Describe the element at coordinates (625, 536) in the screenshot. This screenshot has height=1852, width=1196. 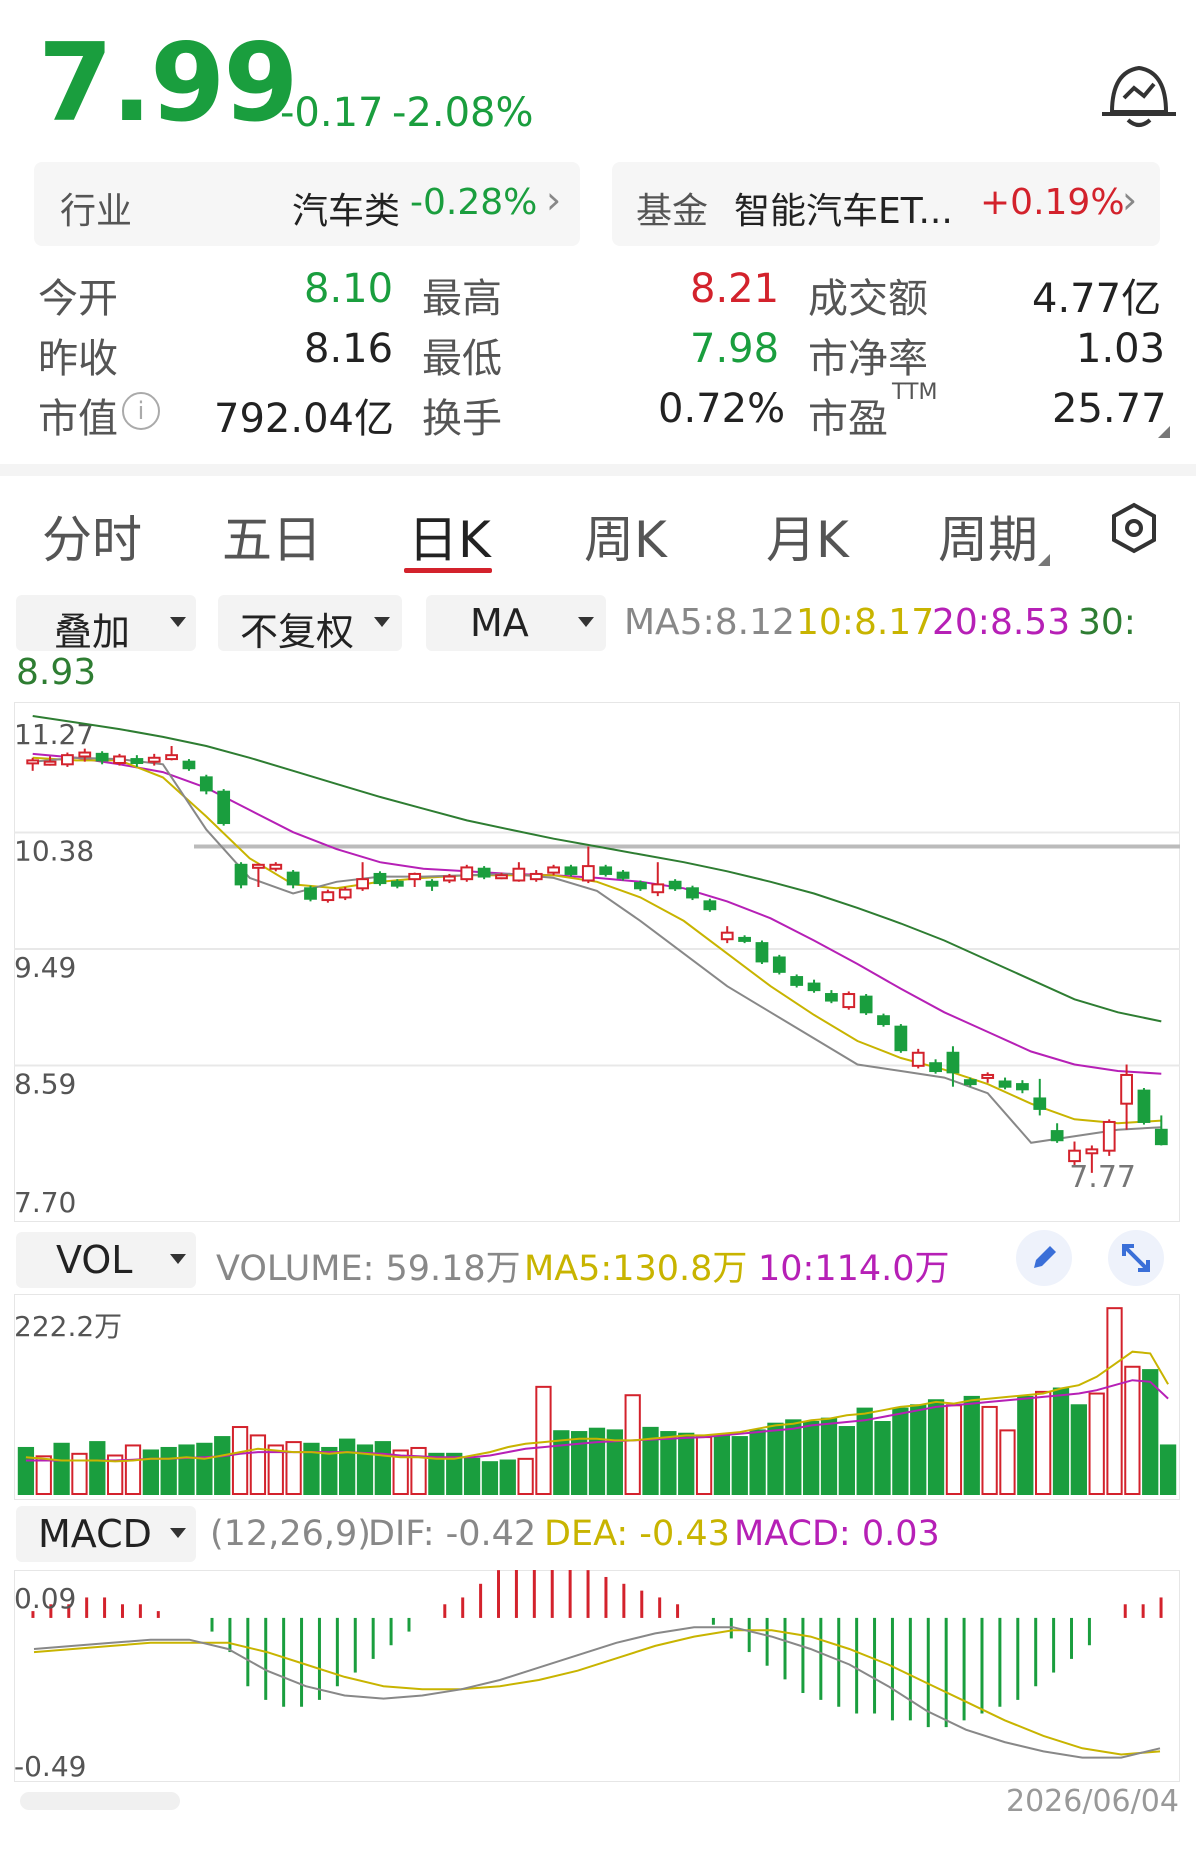
I see `tab-weekly-k: 周K` at that location.